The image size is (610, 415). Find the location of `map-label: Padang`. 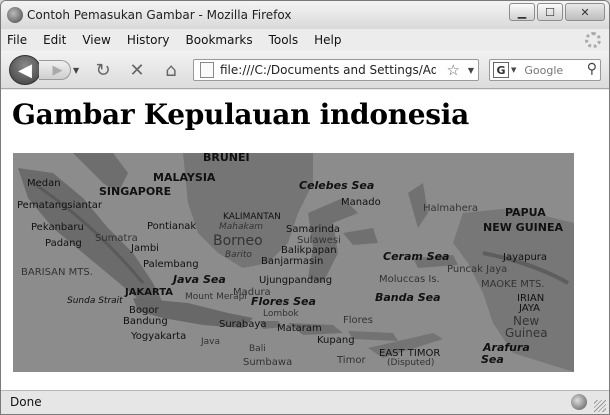

map-label: Padang is located at coordinates (63, 243).